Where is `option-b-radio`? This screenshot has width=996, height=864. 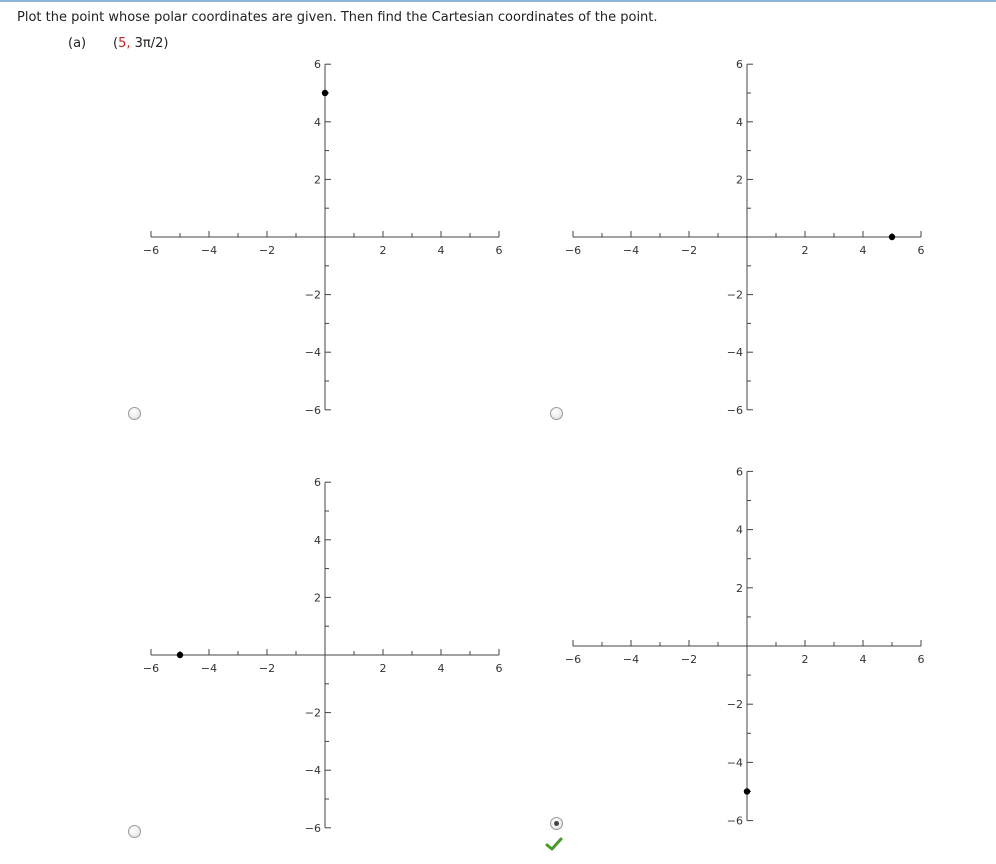
option-b-radio is located at coordinates (556, 413).